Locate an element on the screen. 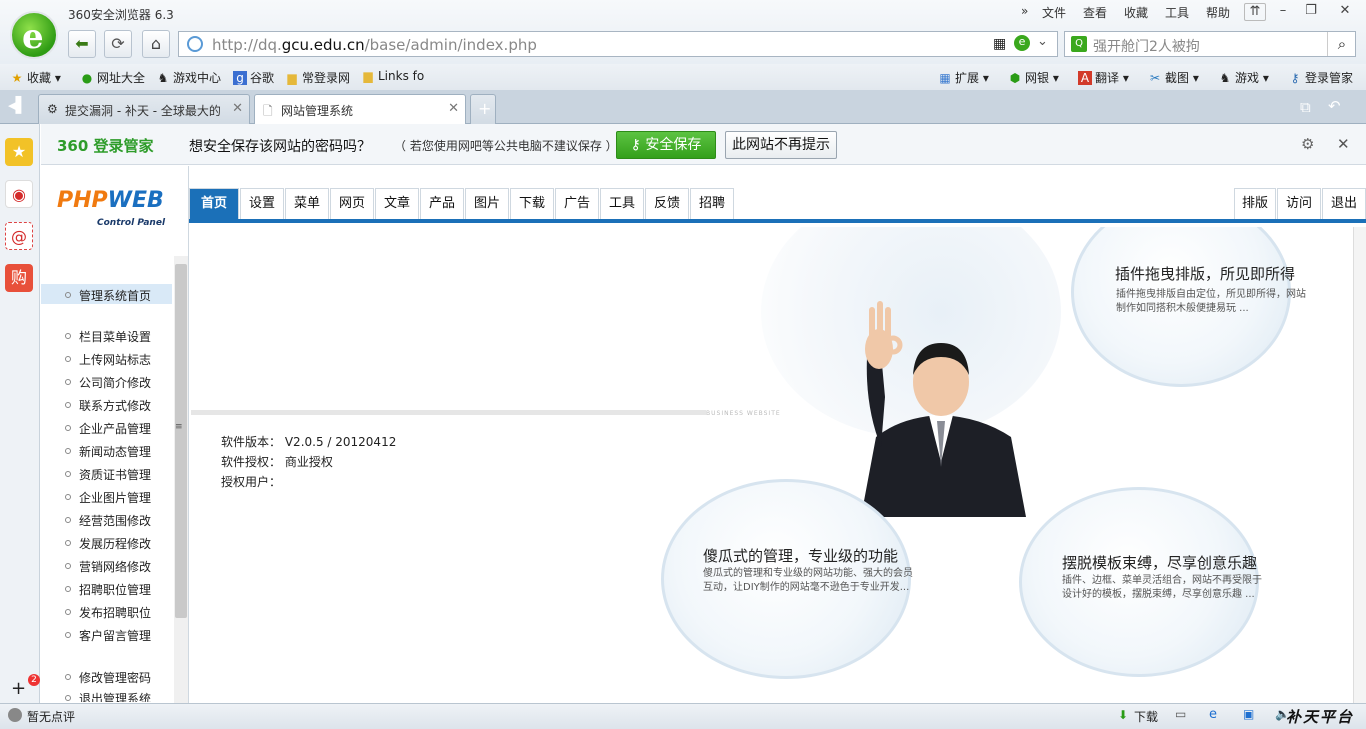 This screenshot has width=1366, height=729. nav-logout: 退出 is located at coordinates (1344, 203).